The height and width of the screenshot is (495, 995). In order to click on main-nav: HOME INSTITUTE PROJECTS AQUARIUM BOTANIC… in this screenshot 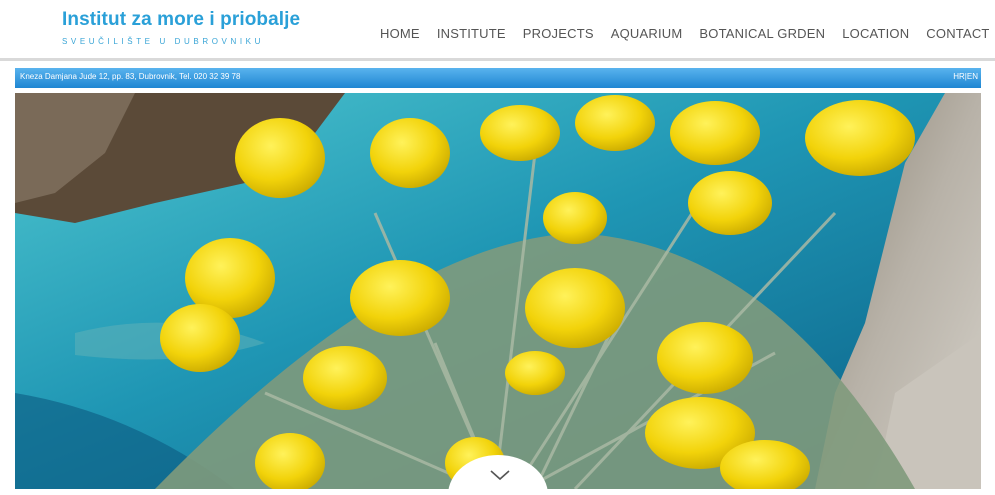, I will do `click(685, 33)`.